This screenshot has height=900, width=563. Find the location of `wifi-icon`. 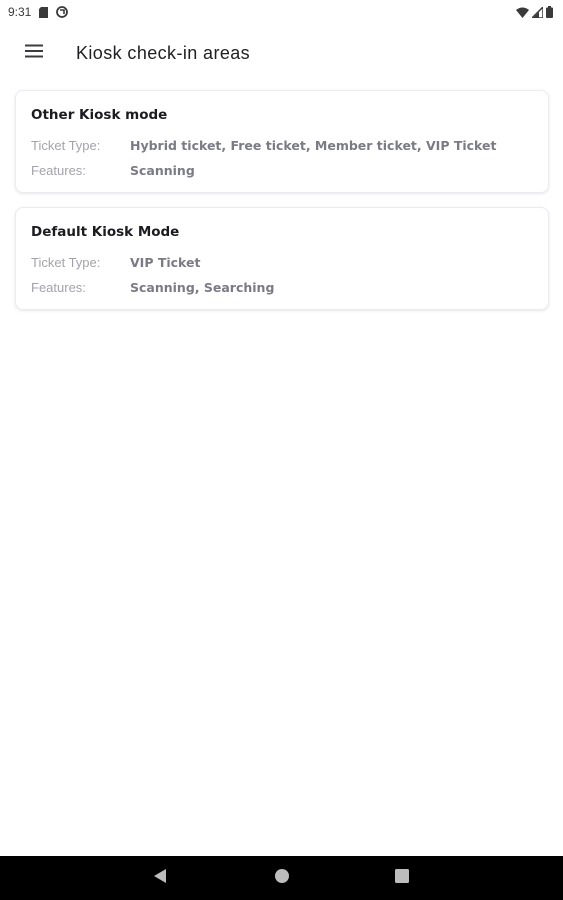

wifi-icon is located at coordinates (522, 12).